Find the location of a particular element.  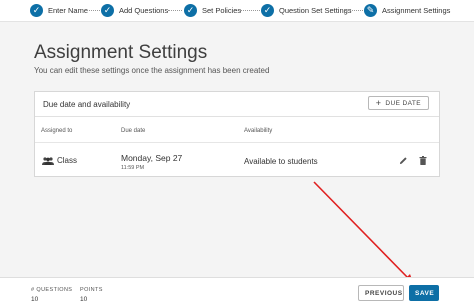

column-header-availability: Availability is located at coordinates (258, 131).